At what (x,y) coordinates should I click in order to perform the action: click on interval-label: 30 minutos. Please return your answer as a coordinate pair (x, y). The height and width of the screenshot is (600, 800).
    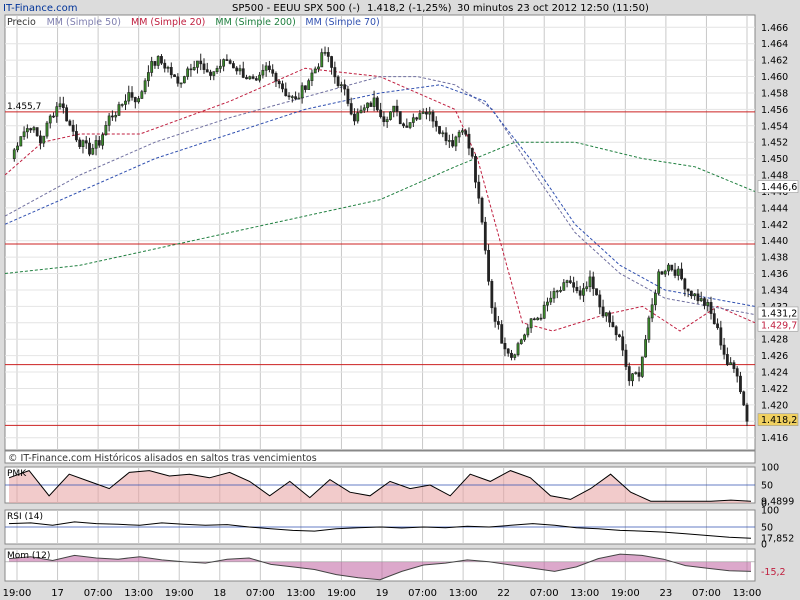
    Looking at the image, I should click on (485, 8).